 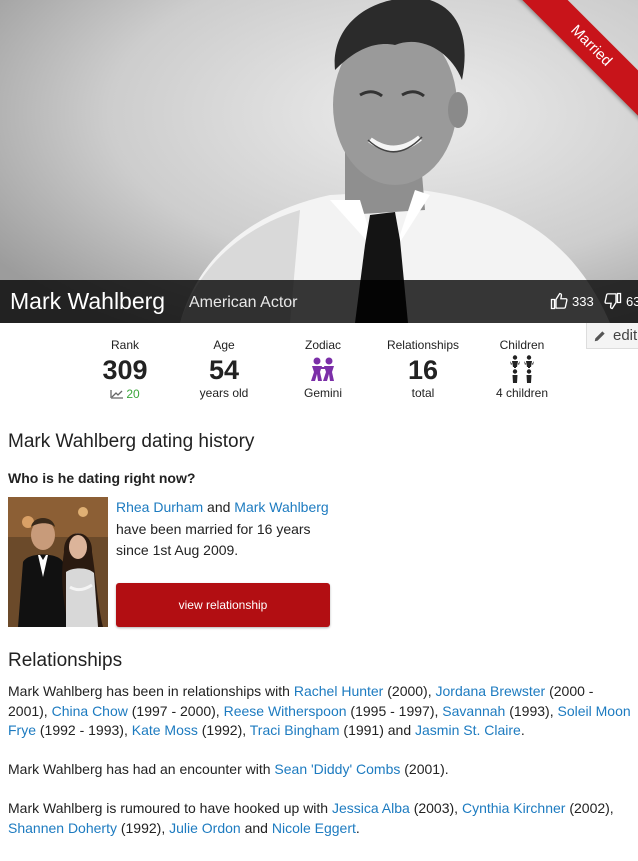 I want to click on relationship-link: Jasmin St. Claire, so click(x=468, y=730).